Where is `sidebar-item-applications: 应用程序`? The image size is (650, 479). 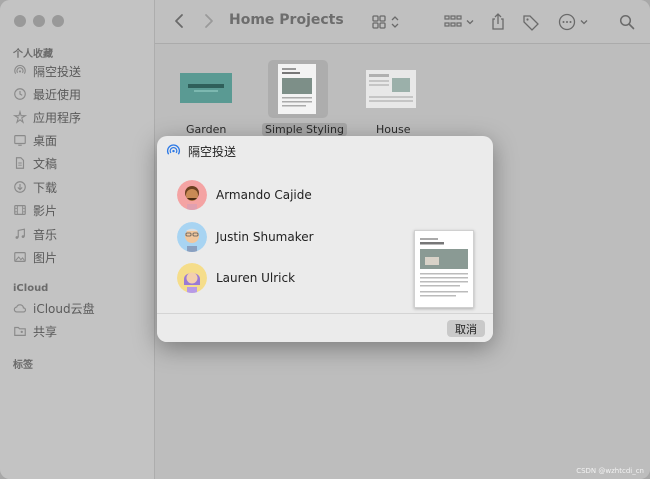 sidebar-item-applications: 应用程序 is located at coordinates (47, 117).